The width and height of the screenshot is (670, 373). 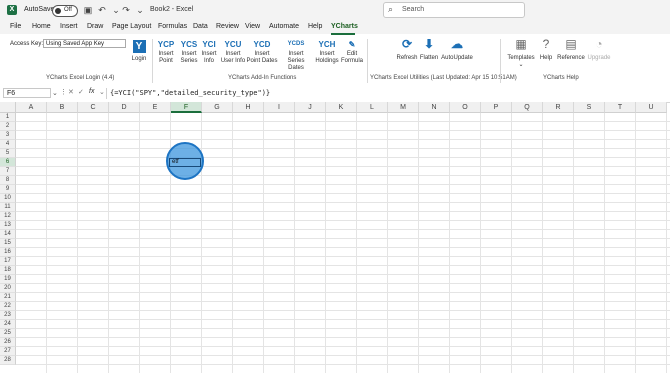 What do you see at coordinates (8, 315) in the screenshot?
I see `row-header: 23` at bounding box center [8, 315].